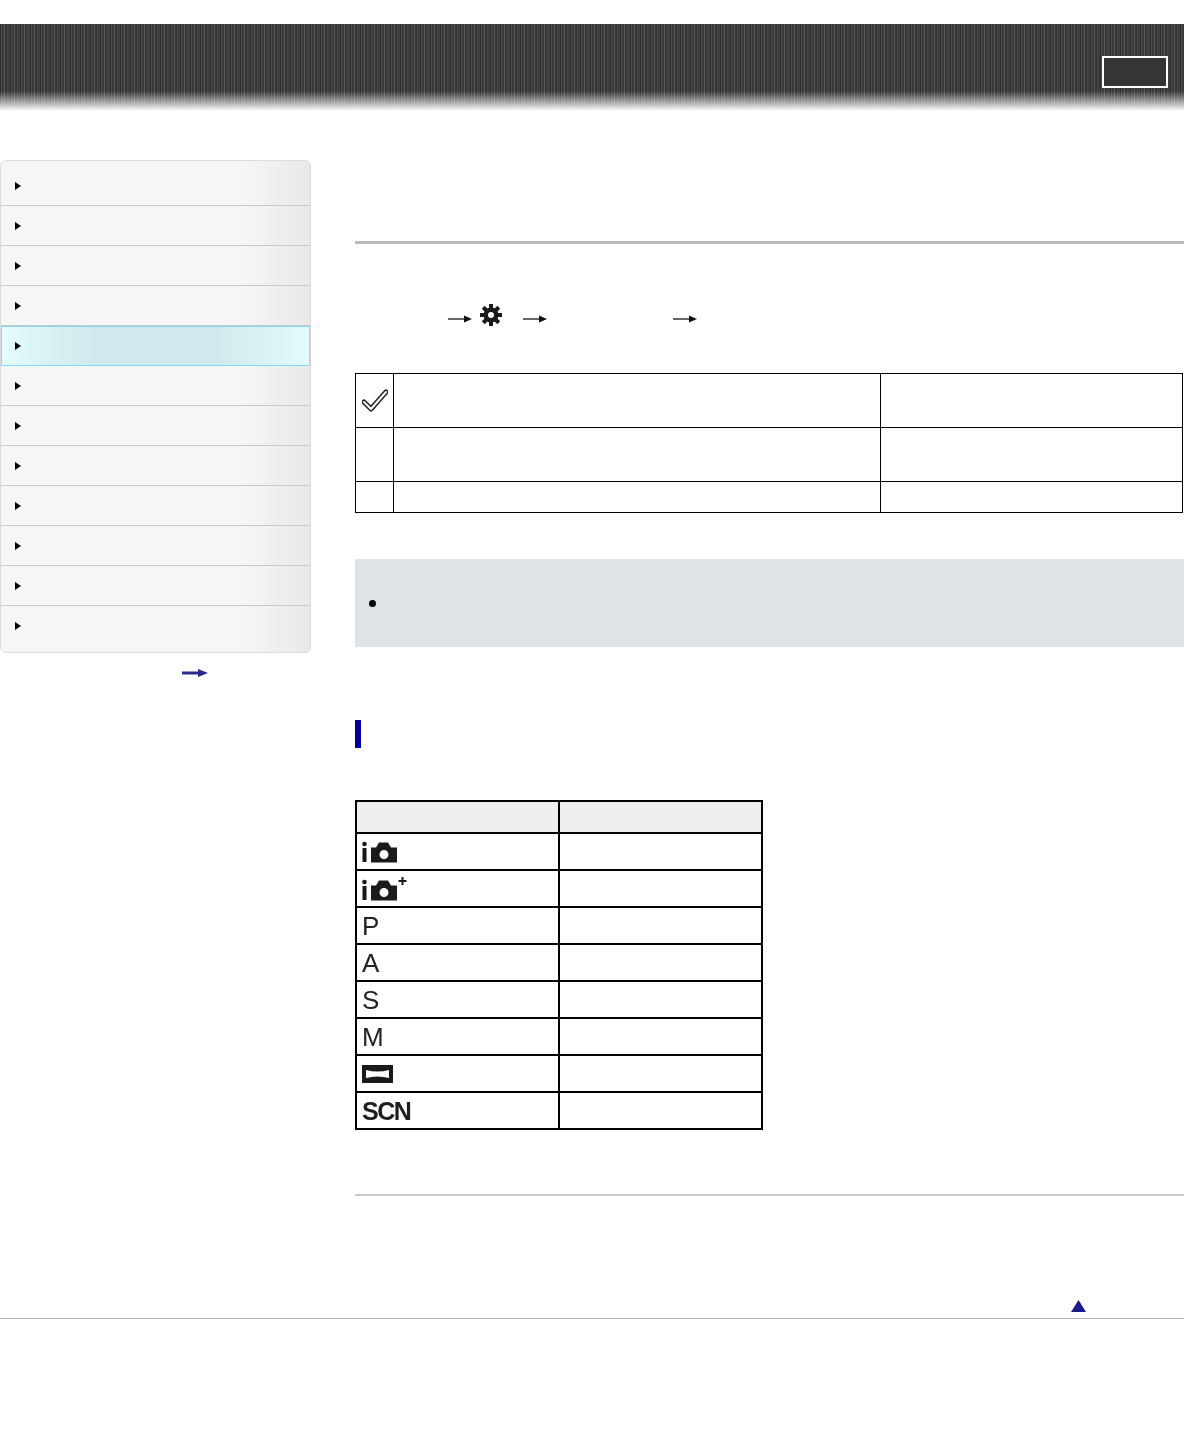 The image size is (1184, 1440). I want to click on header-button, so click(1135, 72).